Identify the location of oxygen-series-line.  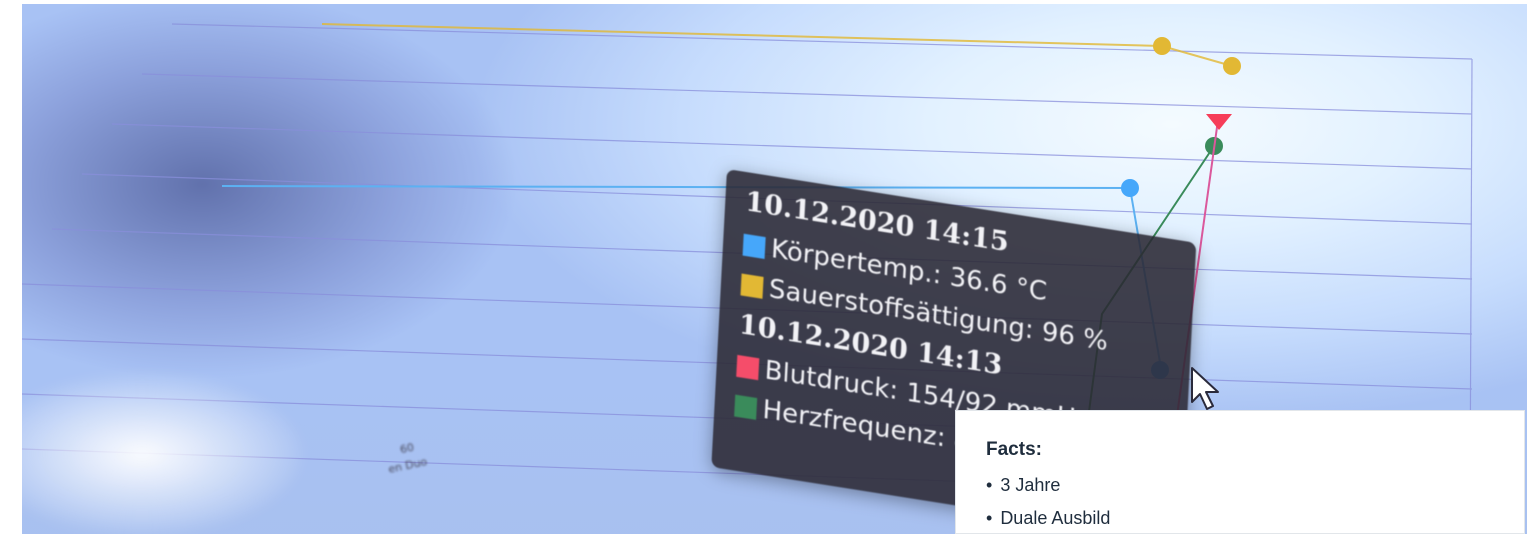
(777, 45).